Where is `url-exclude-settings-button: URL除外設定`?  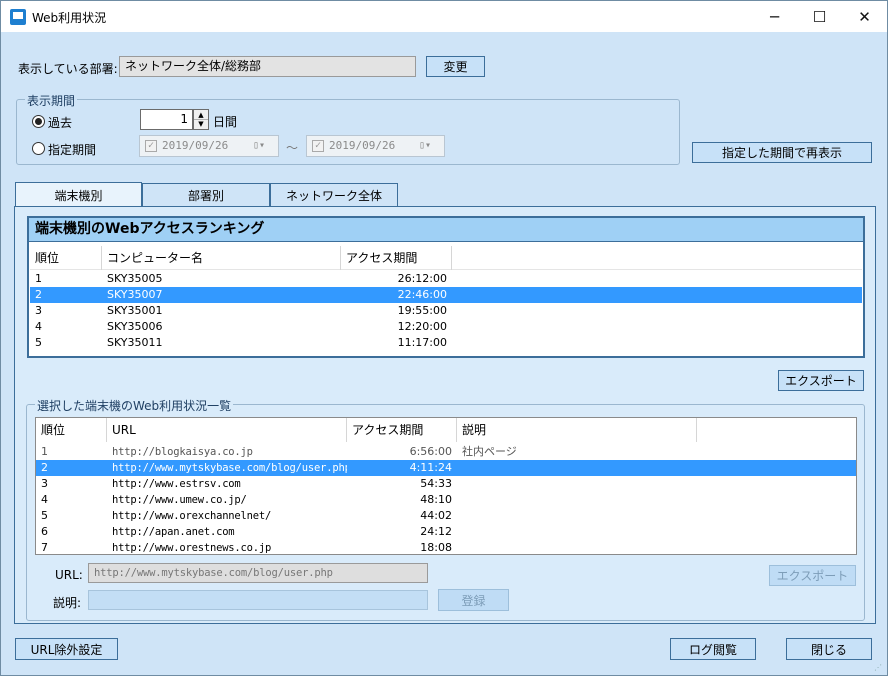
url-exclude-settings-button: URL除外設定 is located at coordinates (66, 649).